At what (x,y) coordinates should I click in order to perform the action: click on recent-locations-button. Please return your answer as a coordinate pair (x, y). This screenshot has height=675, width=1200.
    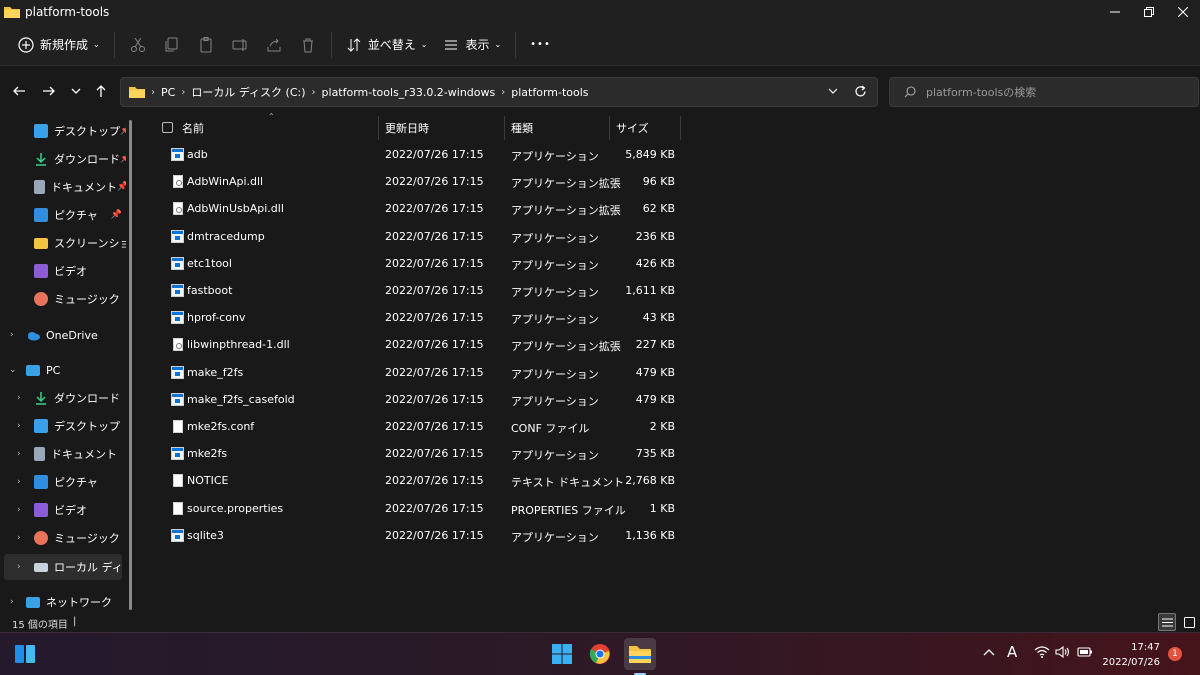
    Looking at the image, I should click on (76, 91).